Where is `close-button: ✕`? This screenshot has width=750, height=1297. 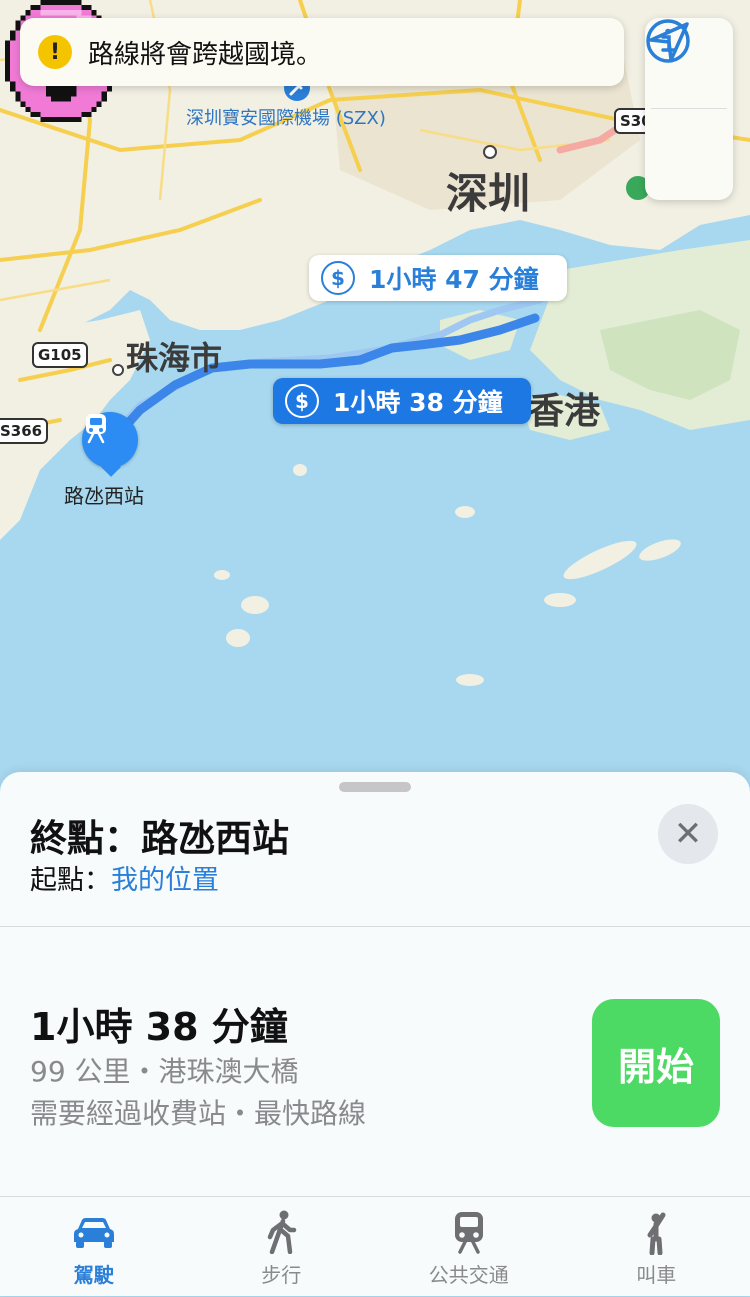
close-button: ✕ is located at coordinates (688, 834).